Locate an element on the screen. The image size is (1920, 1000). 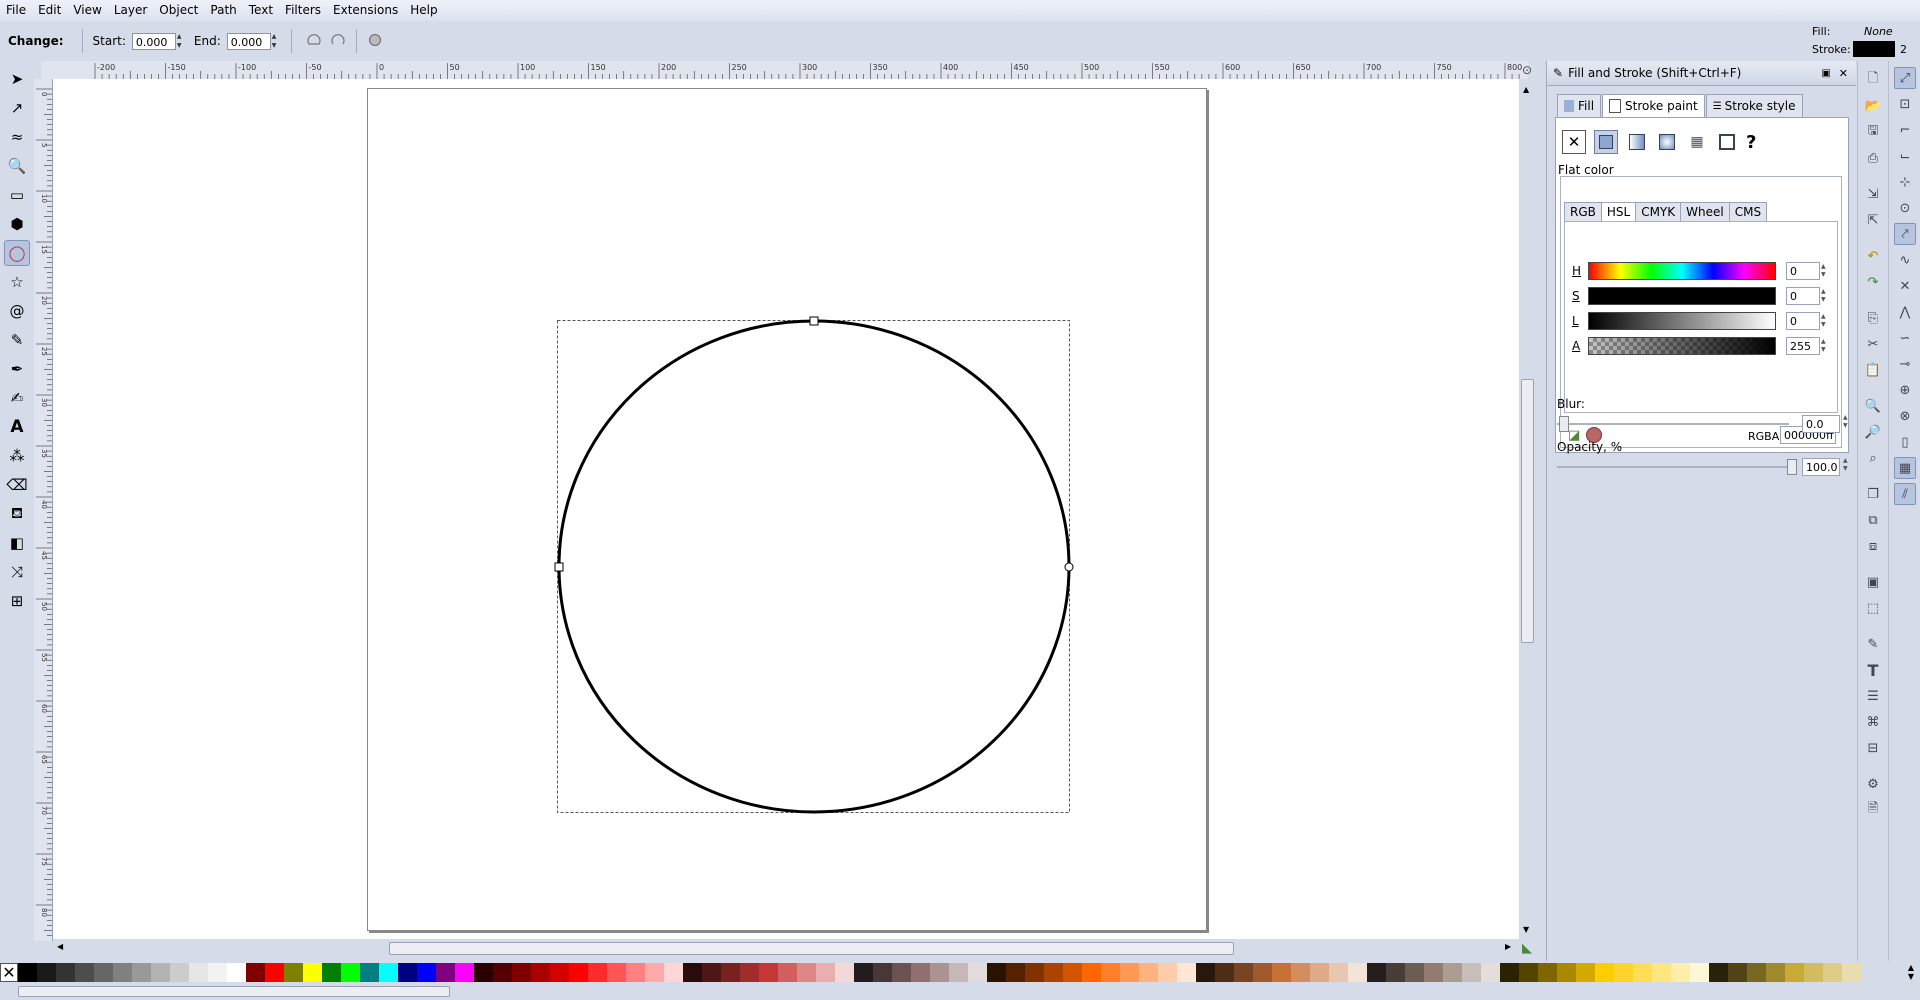
menu-layer: Layer is located at coordinates (130, 10).